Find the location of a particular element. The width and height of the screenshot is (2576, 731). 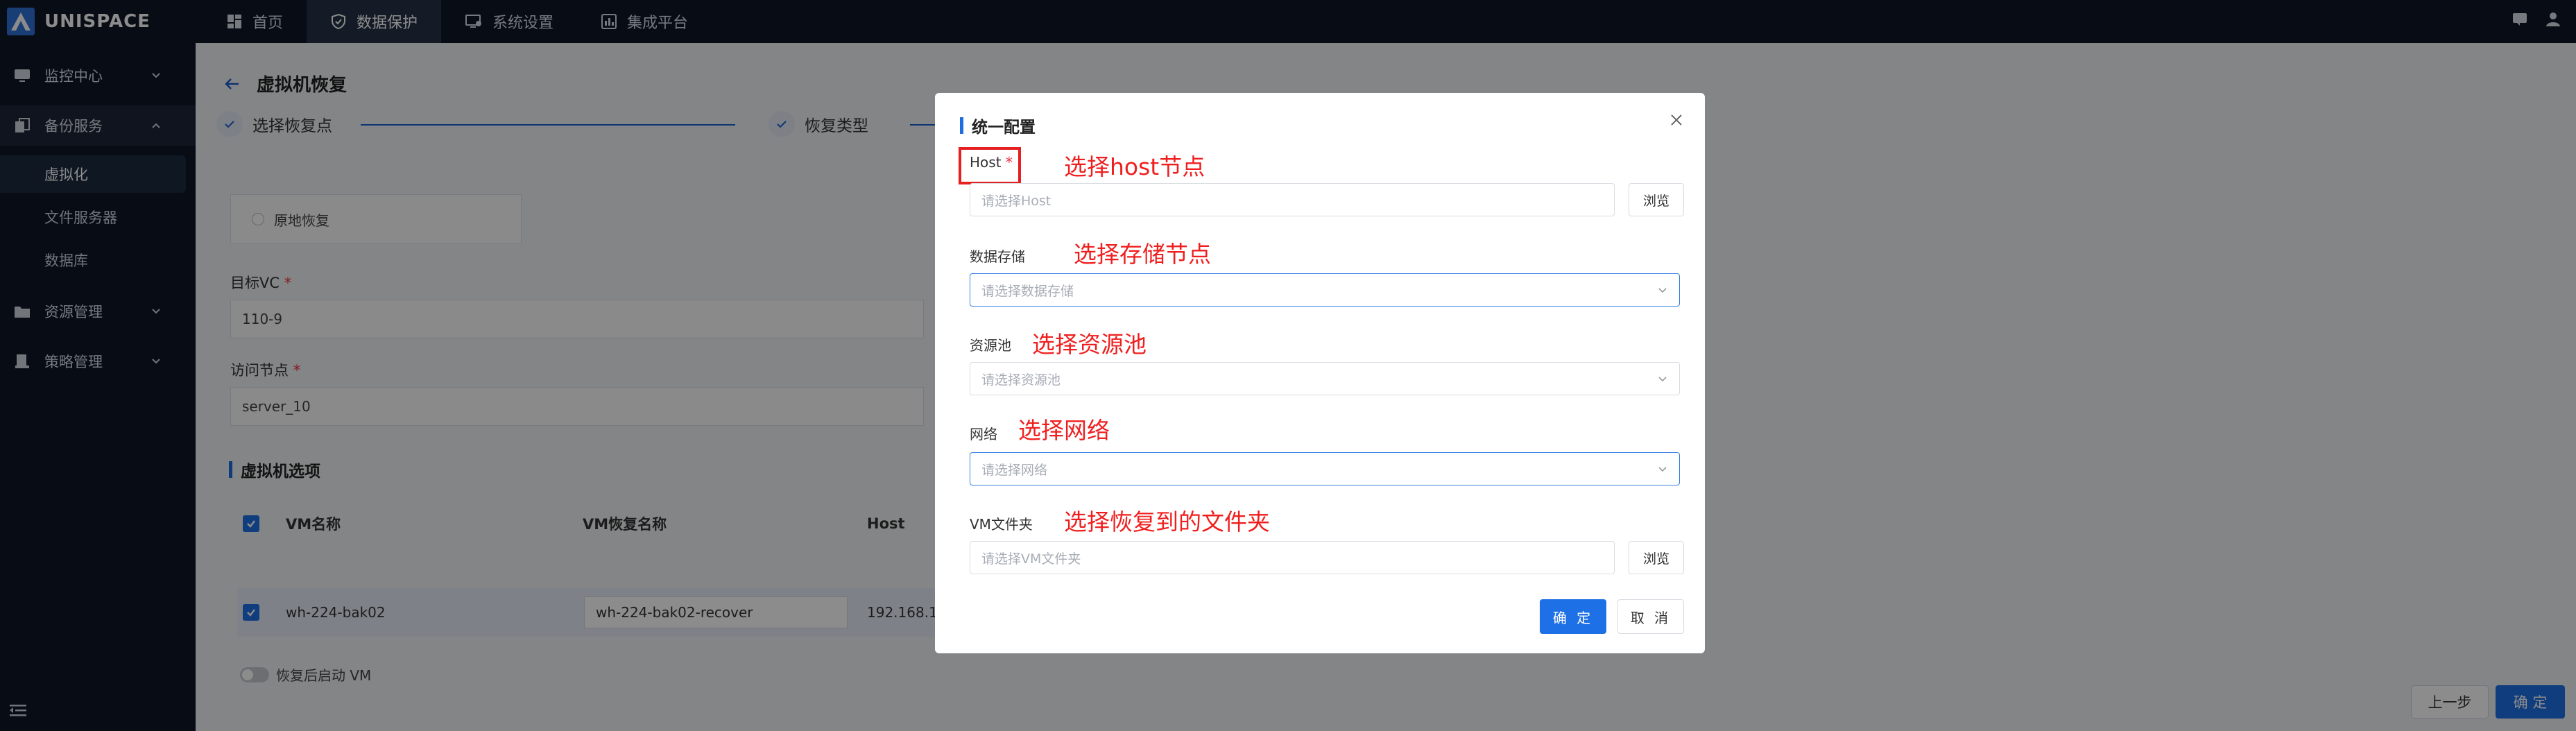

datastore-select: 请选择数据存储 is located at coordinates (1325, 290).